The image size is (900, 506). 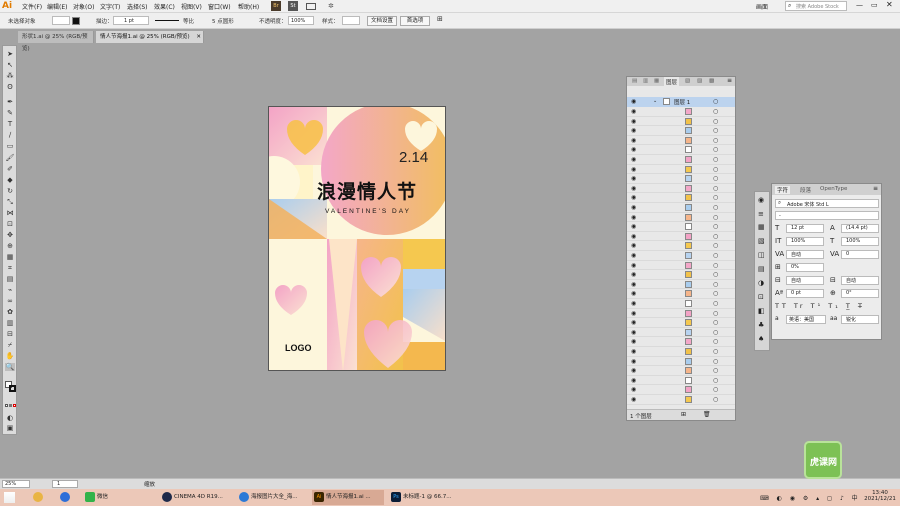 What do you see at coordinates (761, 339) in the screenshot?
I see `brushes-panel-icon: ♠` at bounding box center [761, 339].